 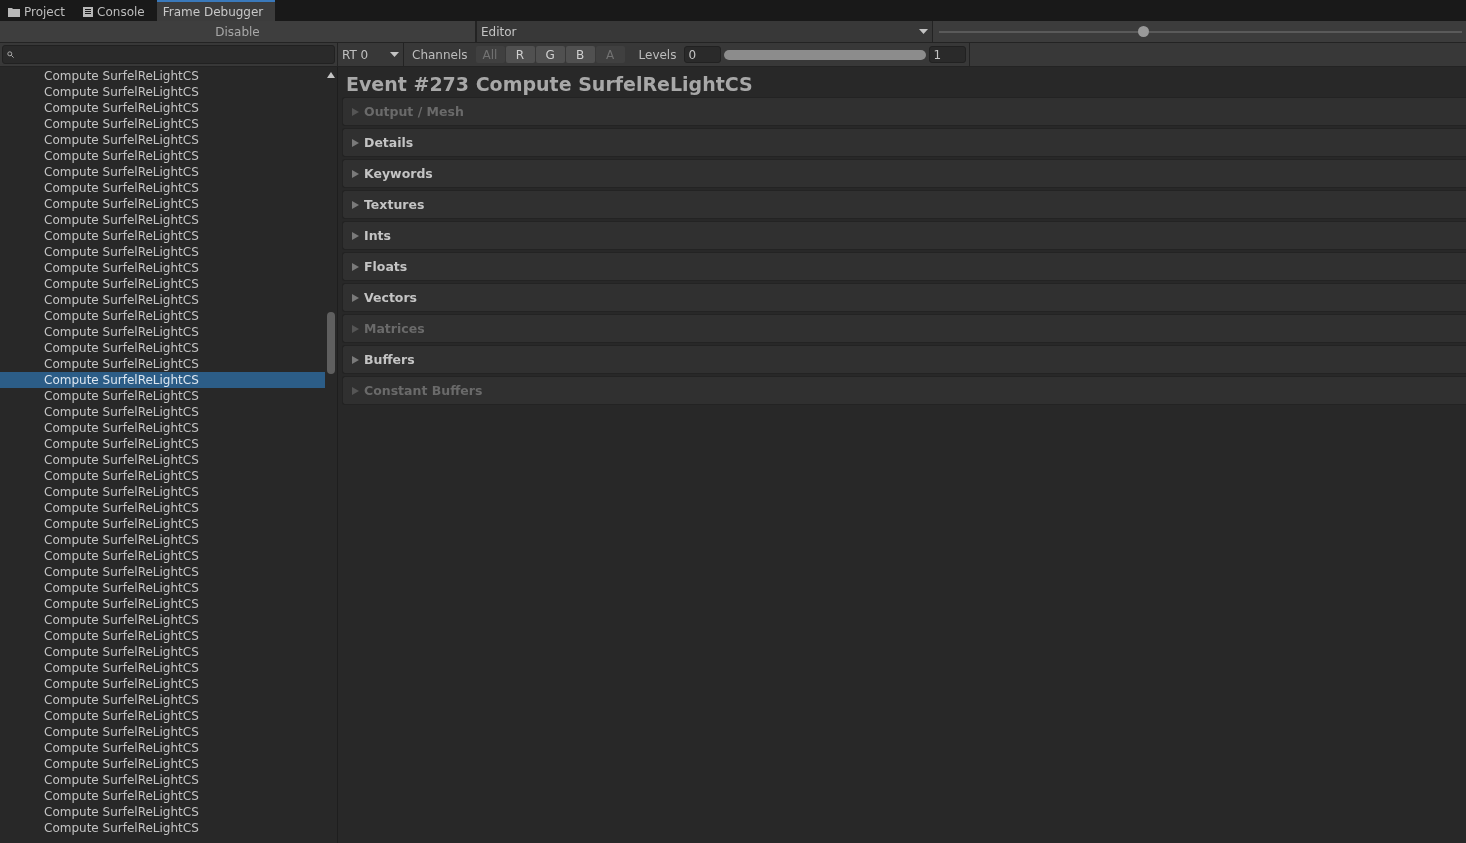 I want to click on search-icon, so click(x=10, y=54).